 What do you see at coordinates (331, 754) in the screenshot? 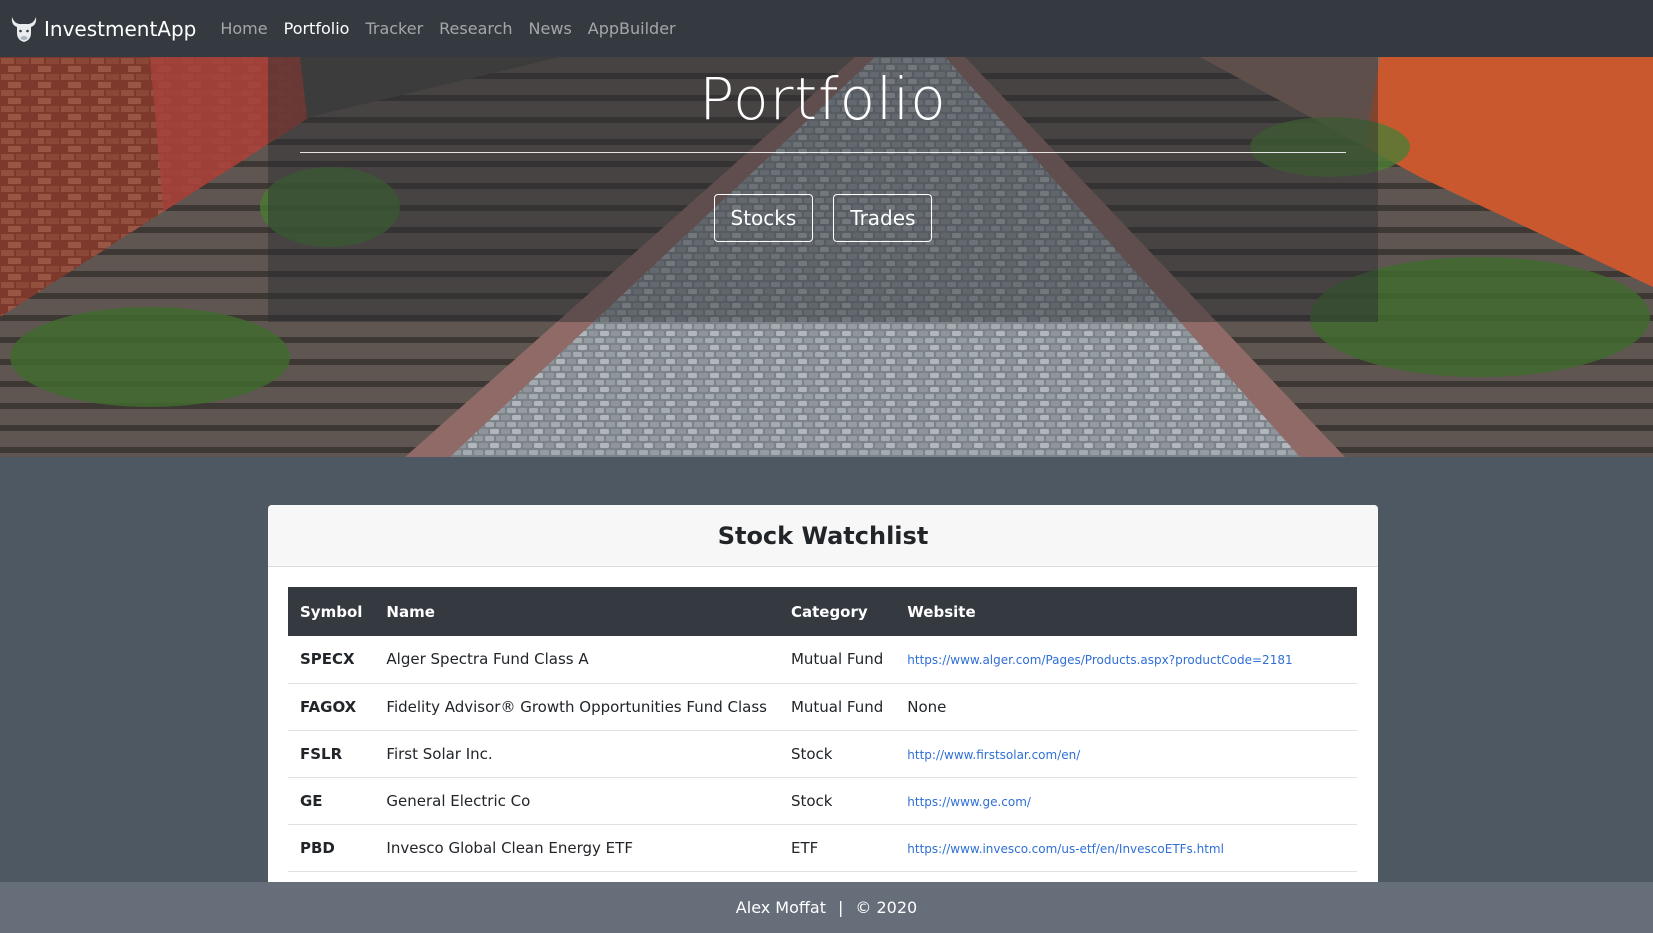
I see `symbol-cell: FSLR` at bounding box center [331, 754].